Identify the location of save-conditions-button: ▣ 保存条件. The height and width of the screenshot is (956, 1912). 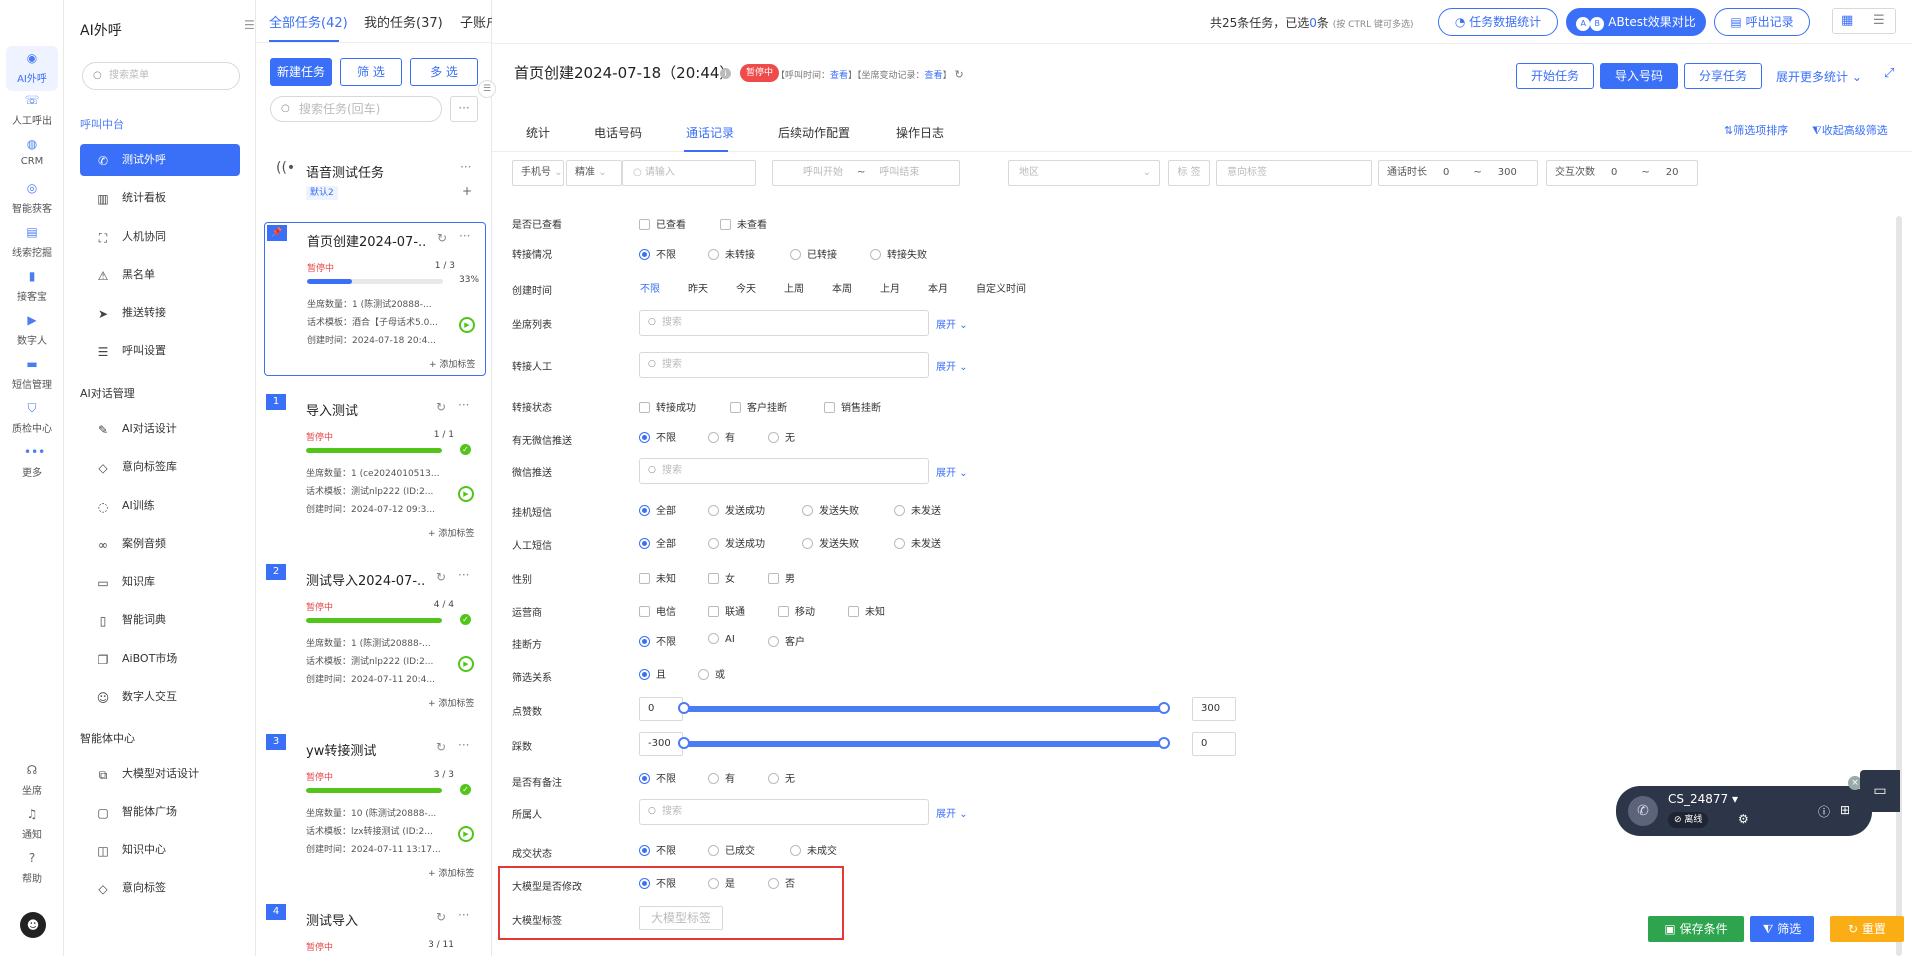
(1696, 929).